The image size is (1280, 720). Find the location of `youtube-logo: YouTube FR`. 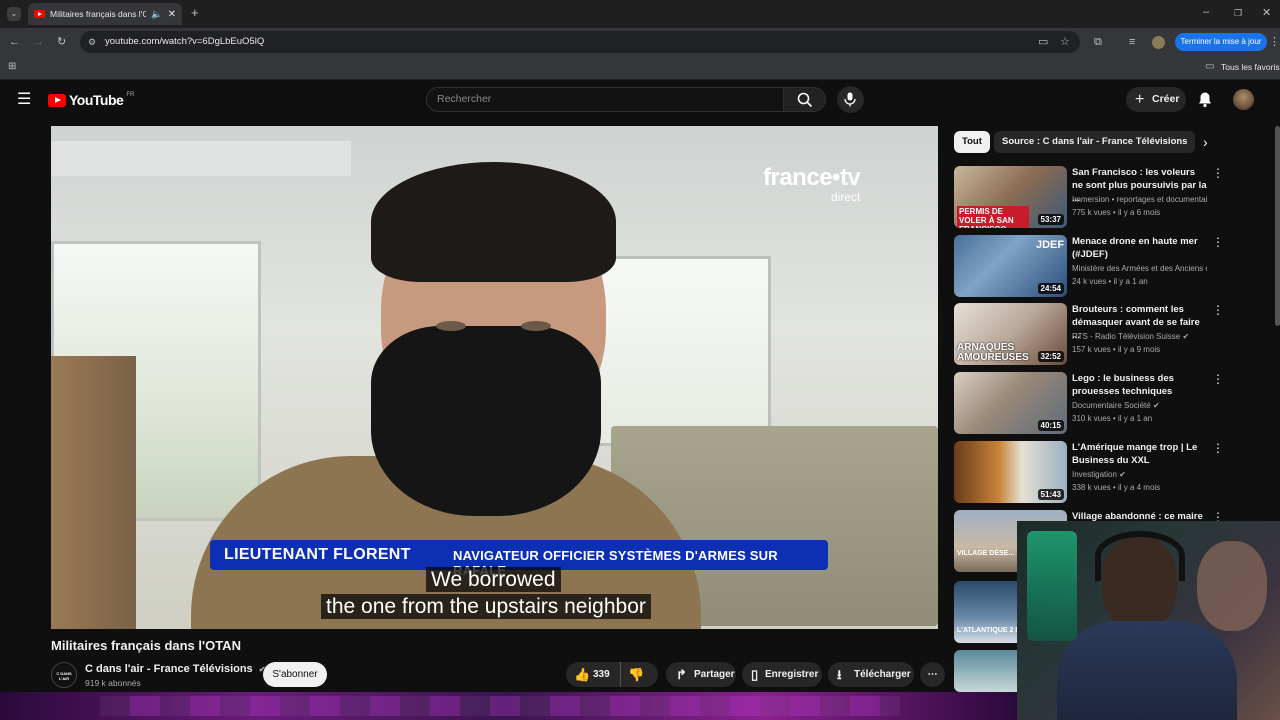

youtube-logo: YouTube FR is located at coordinates (91, 100).